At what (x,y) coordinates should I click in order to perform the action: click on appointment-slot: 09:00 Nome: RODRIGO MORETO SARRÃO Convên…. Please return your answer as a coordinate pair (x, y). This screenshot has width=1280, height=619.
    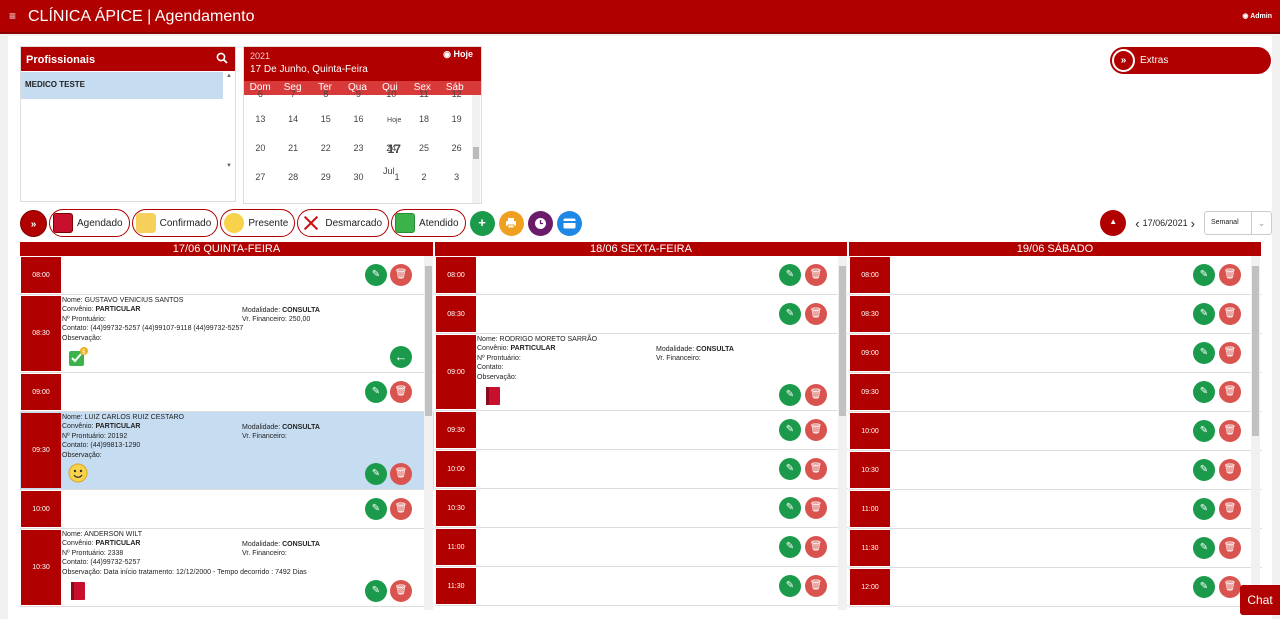
    Looking at the image, I should click on (641, 372).